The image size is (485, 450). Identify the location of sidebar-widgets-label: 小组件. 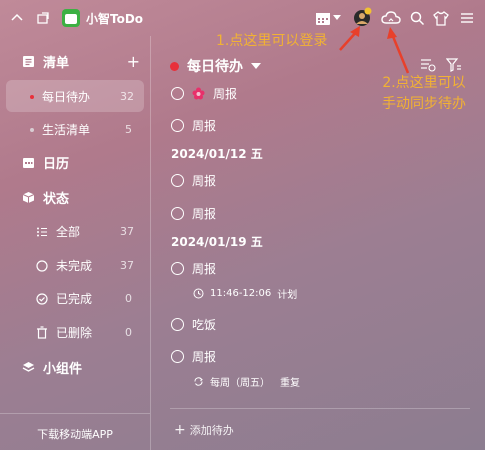
(63, 369).